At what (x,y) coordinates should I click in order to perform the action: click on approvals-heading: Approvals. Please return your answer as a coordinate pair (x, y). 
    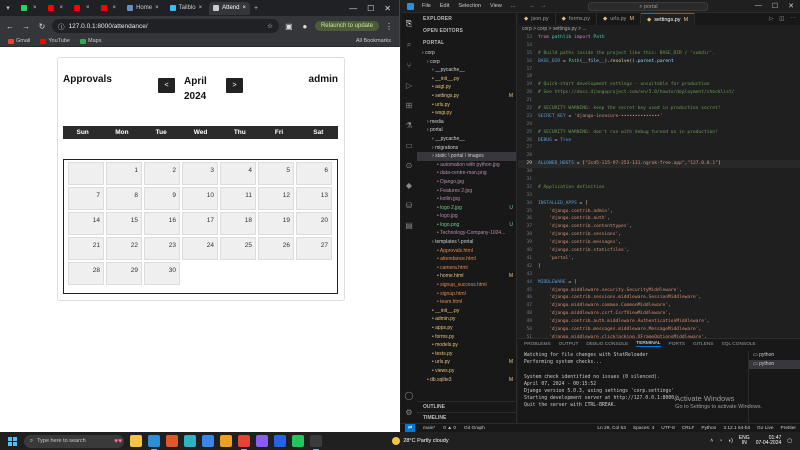
    Looking at the image, I should click on (87, 79).